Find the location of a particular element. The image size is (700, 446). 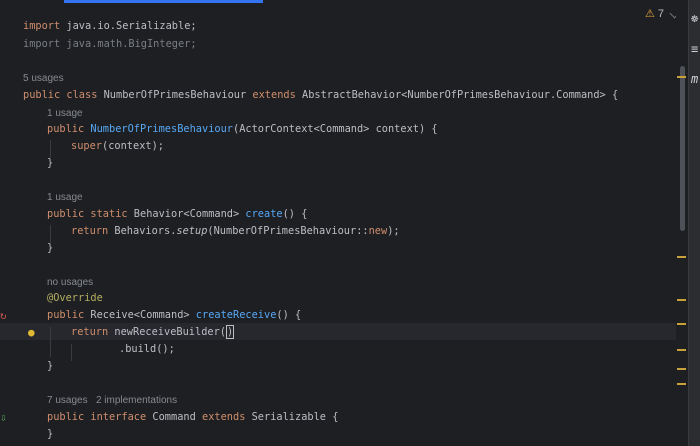

inspection-widget: ⚠ 7 is located at coordinates (654, 14).